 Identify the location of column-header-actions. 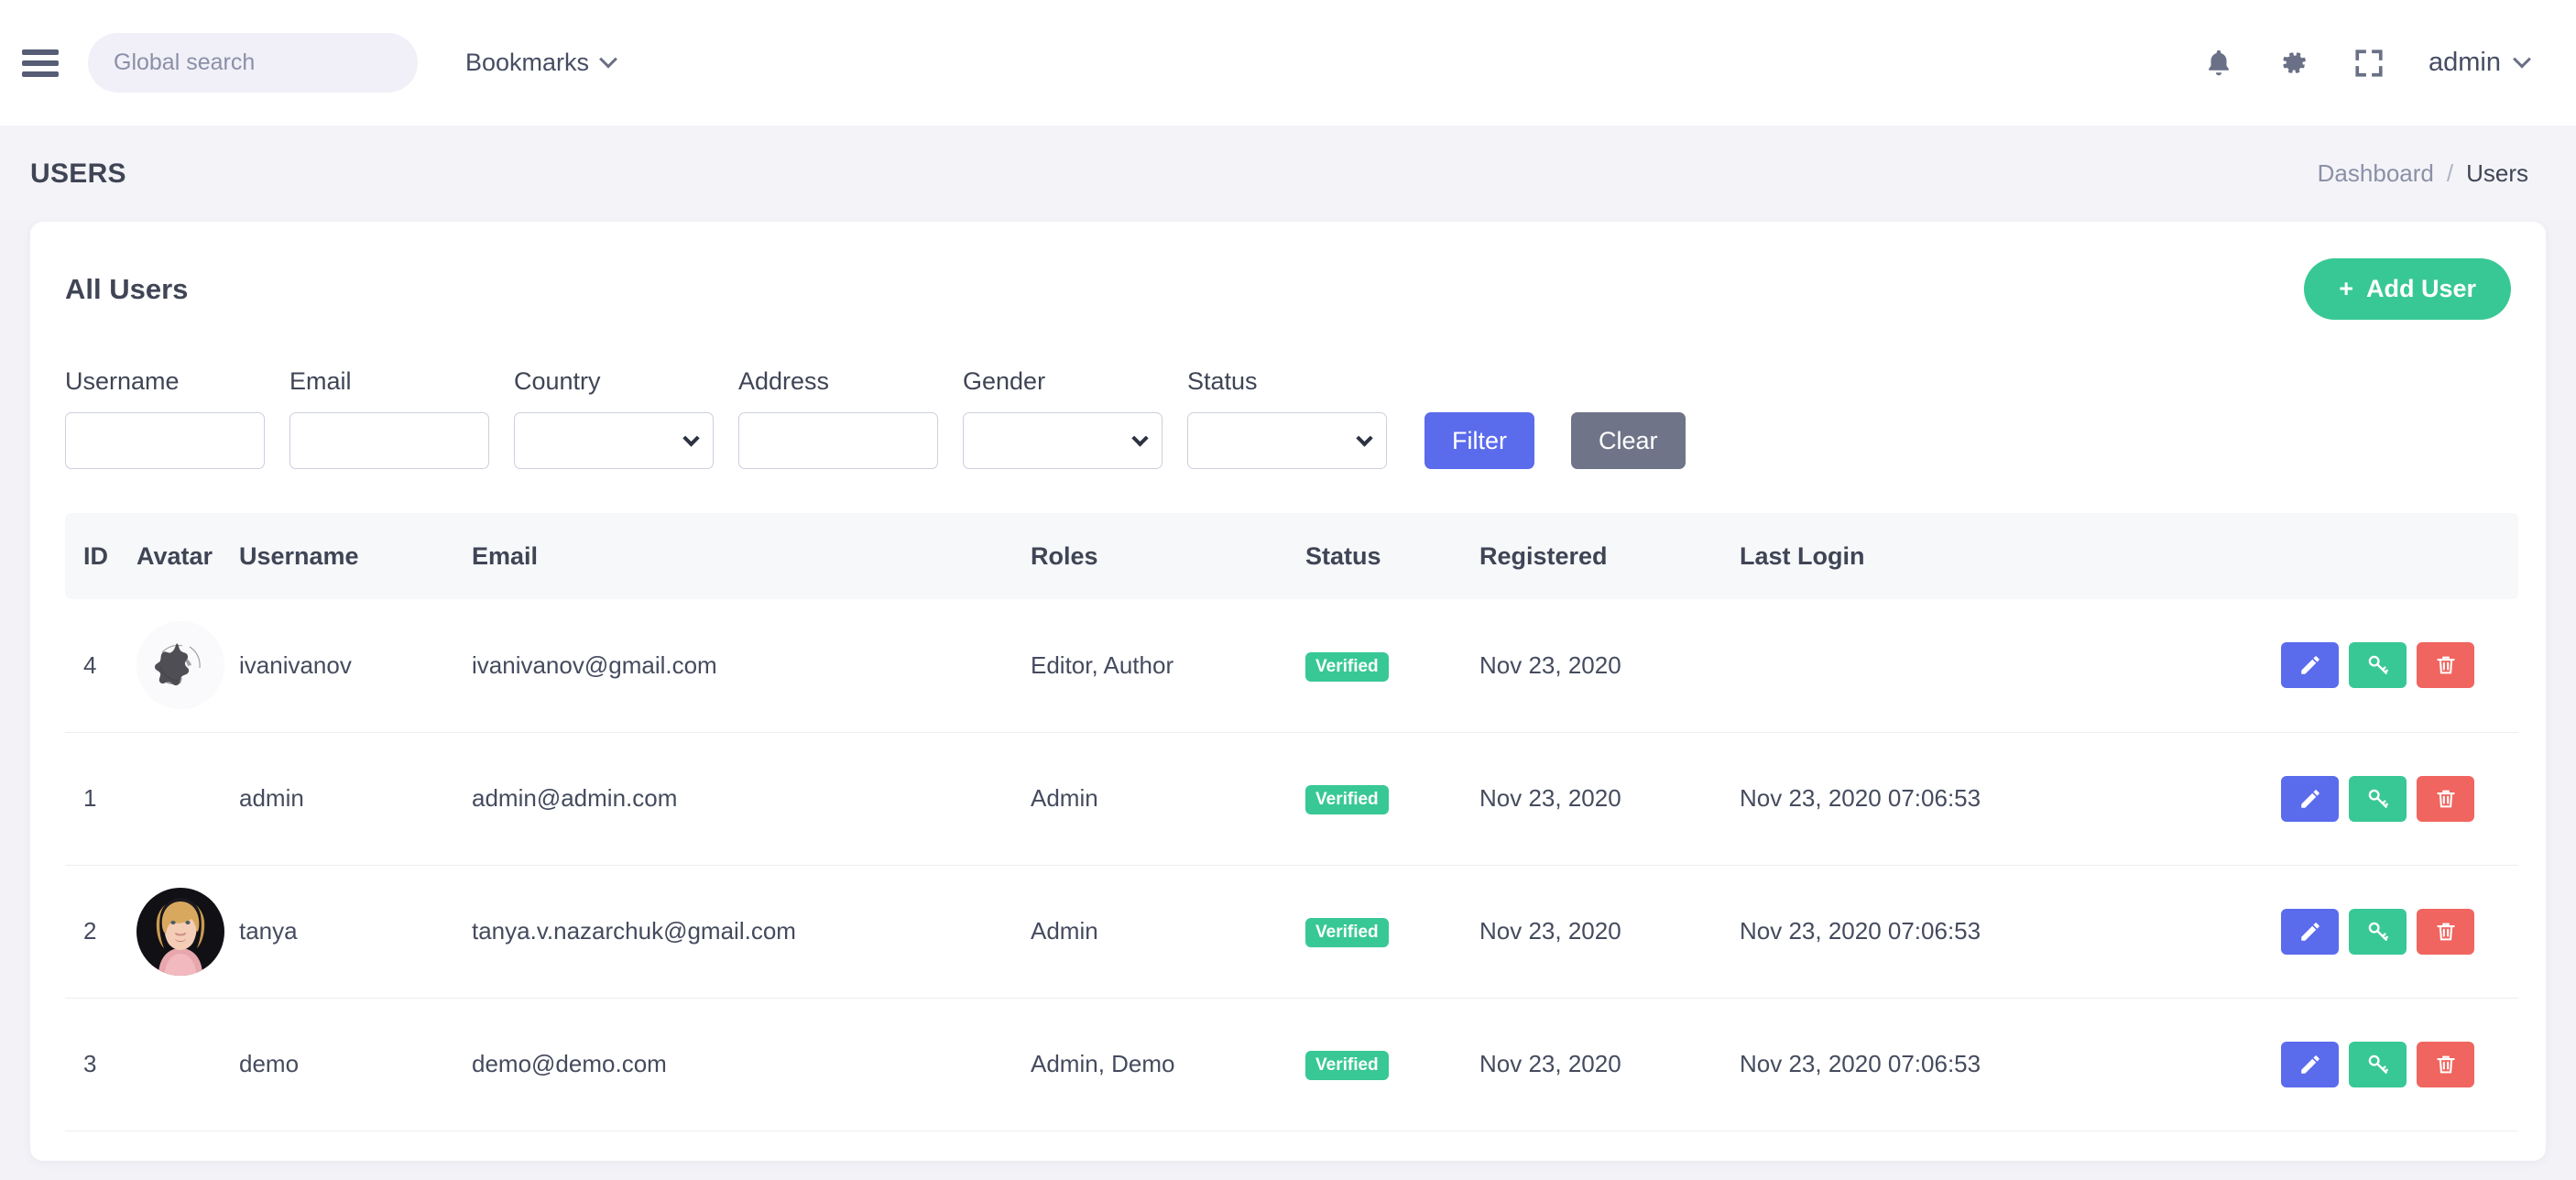
(2326, 556).